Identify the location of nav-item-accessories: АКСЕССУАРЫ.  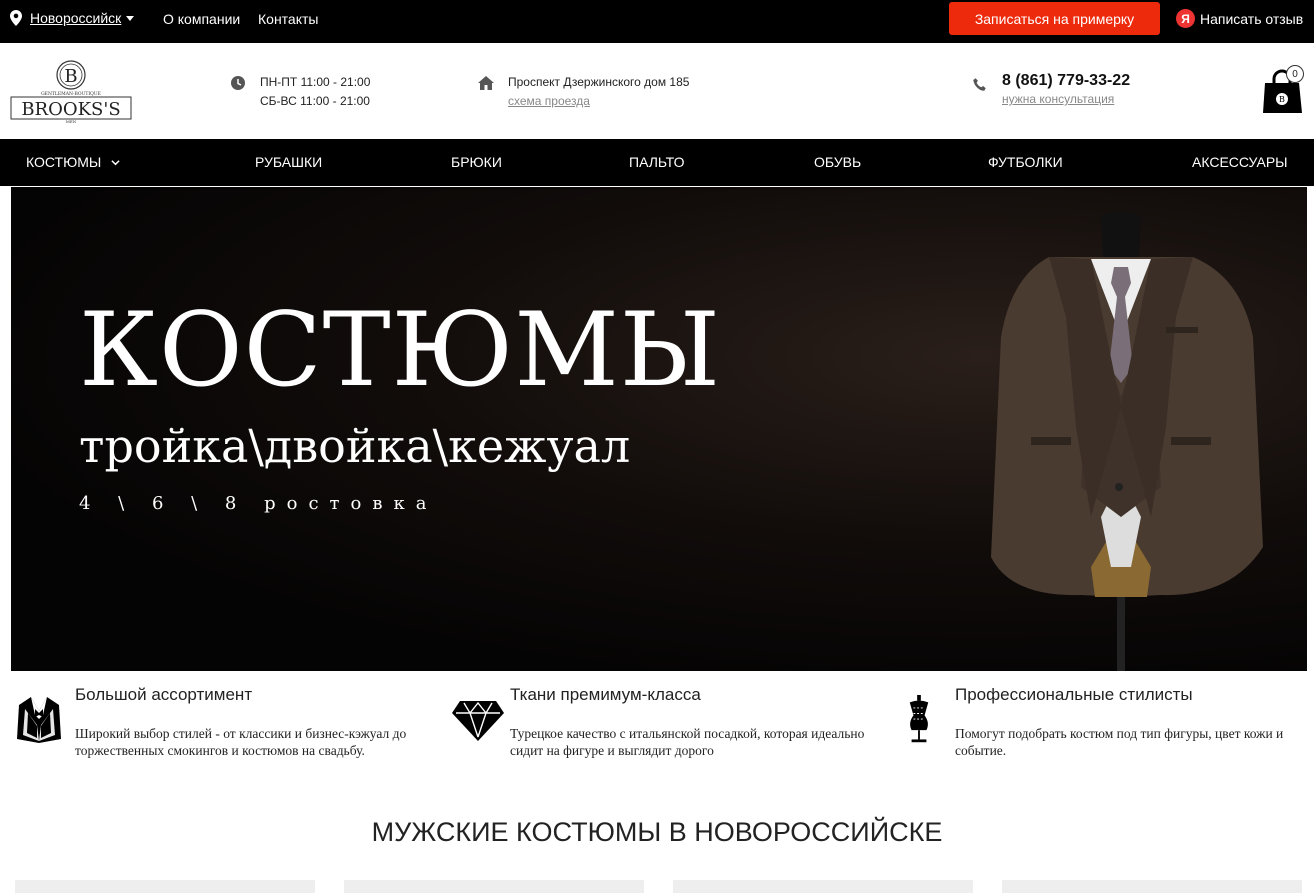
(1240, 162).